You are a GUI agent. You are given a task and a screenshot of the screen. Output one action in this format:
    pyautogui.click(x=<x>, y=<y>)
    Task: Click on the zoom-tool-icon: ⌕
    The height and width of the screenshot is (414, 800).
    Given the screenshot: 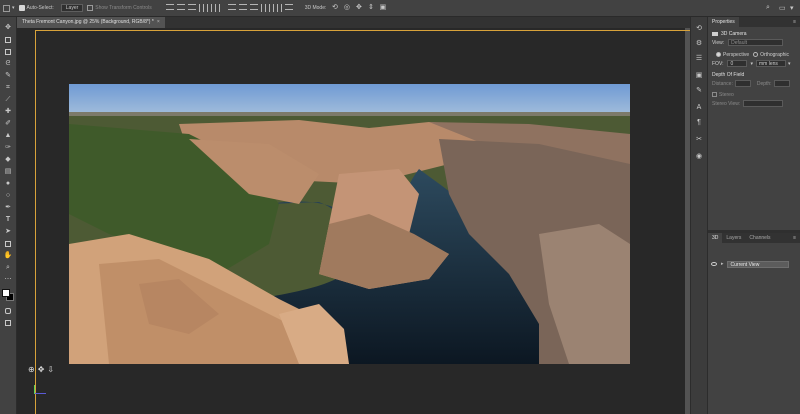 What is the action you would take?
    pyautogui.click(x=8, y=267)
    